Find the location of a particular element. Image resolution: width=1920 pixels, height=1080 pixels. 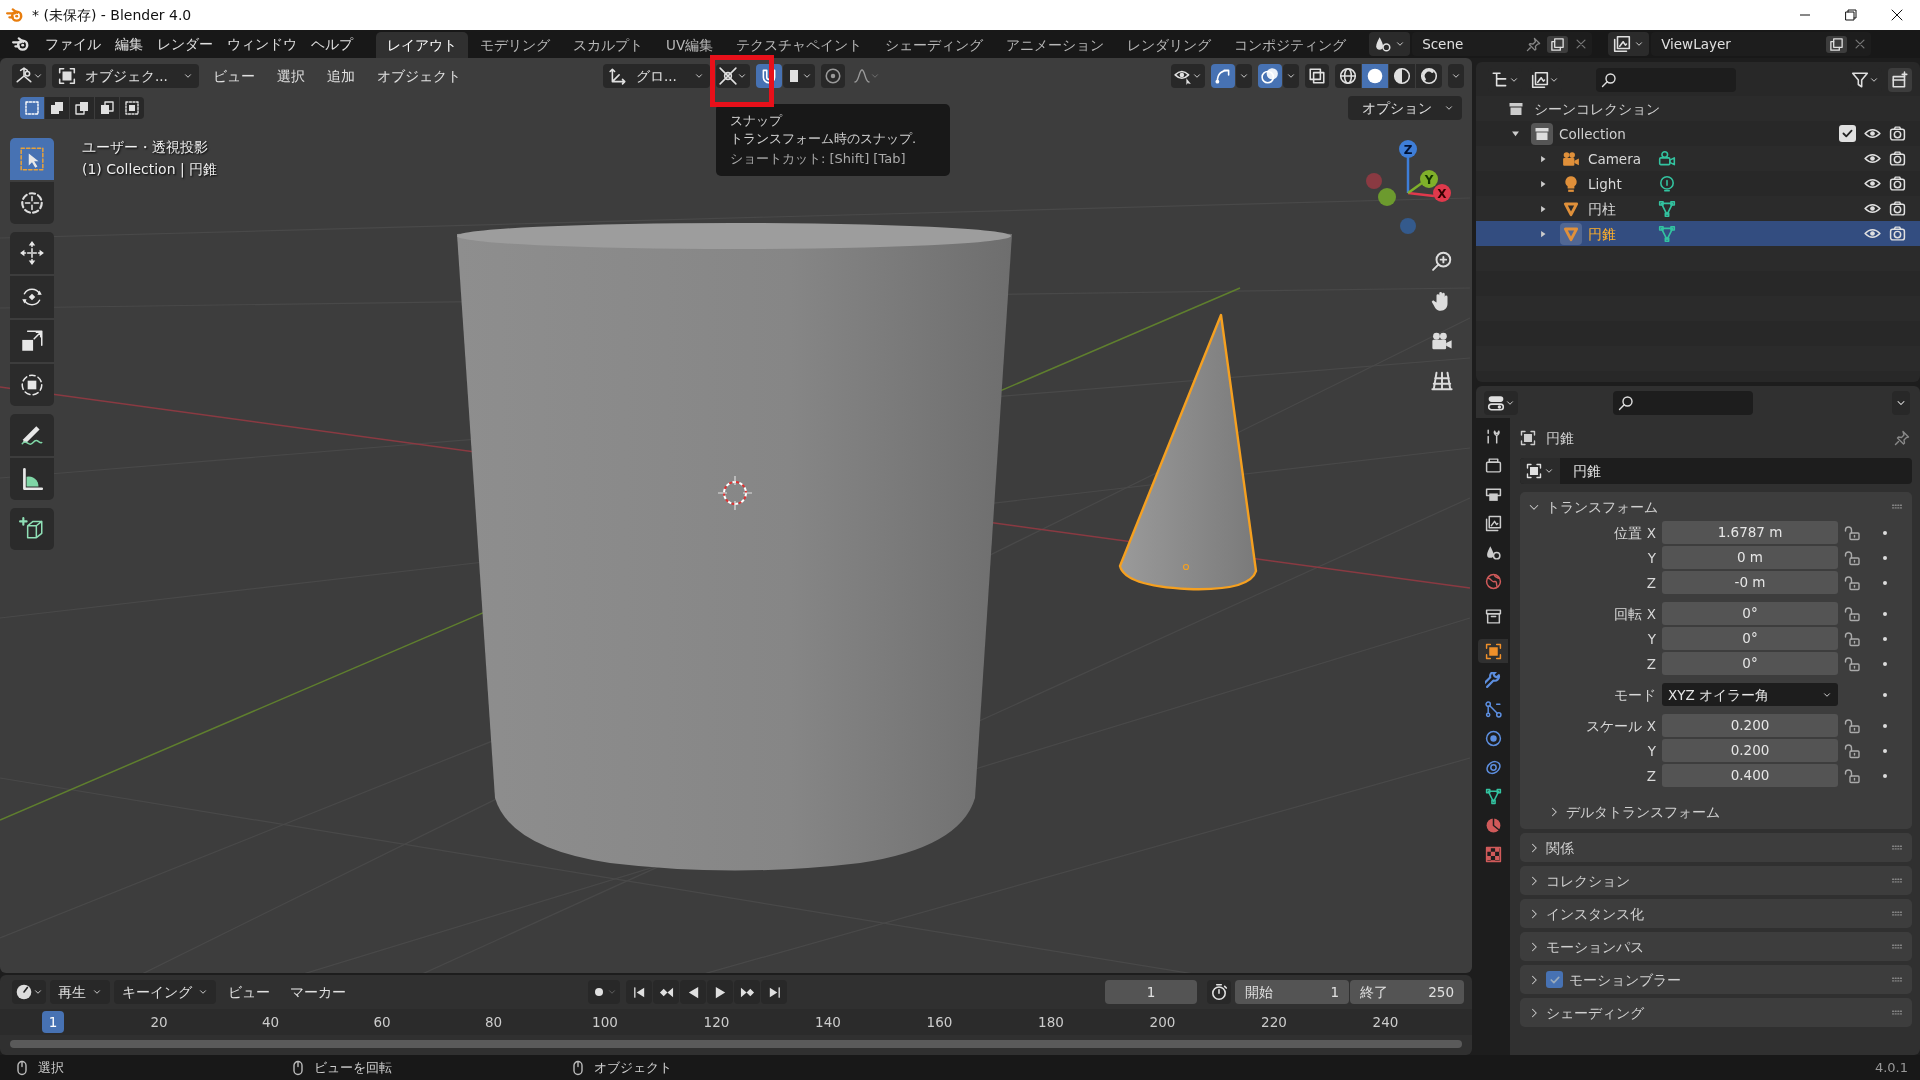

tooltip-title: スナップ is located at coordinates (757, 121).